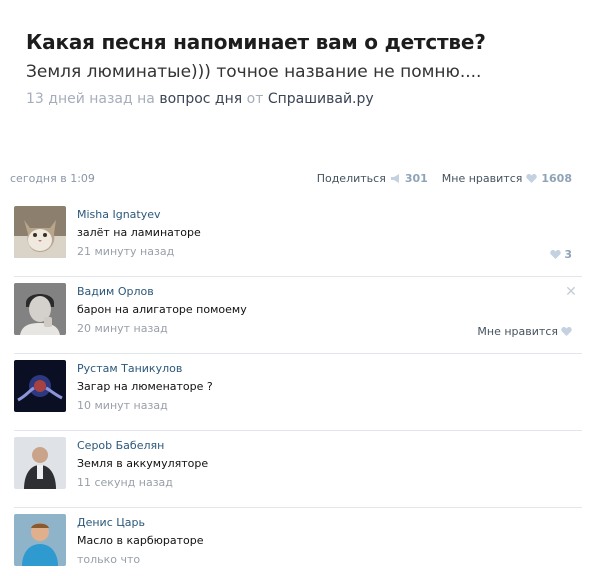 This screenshot has width=600, height=576. I want to click on comment-like-button: Мне нравится, so click(524, 331).